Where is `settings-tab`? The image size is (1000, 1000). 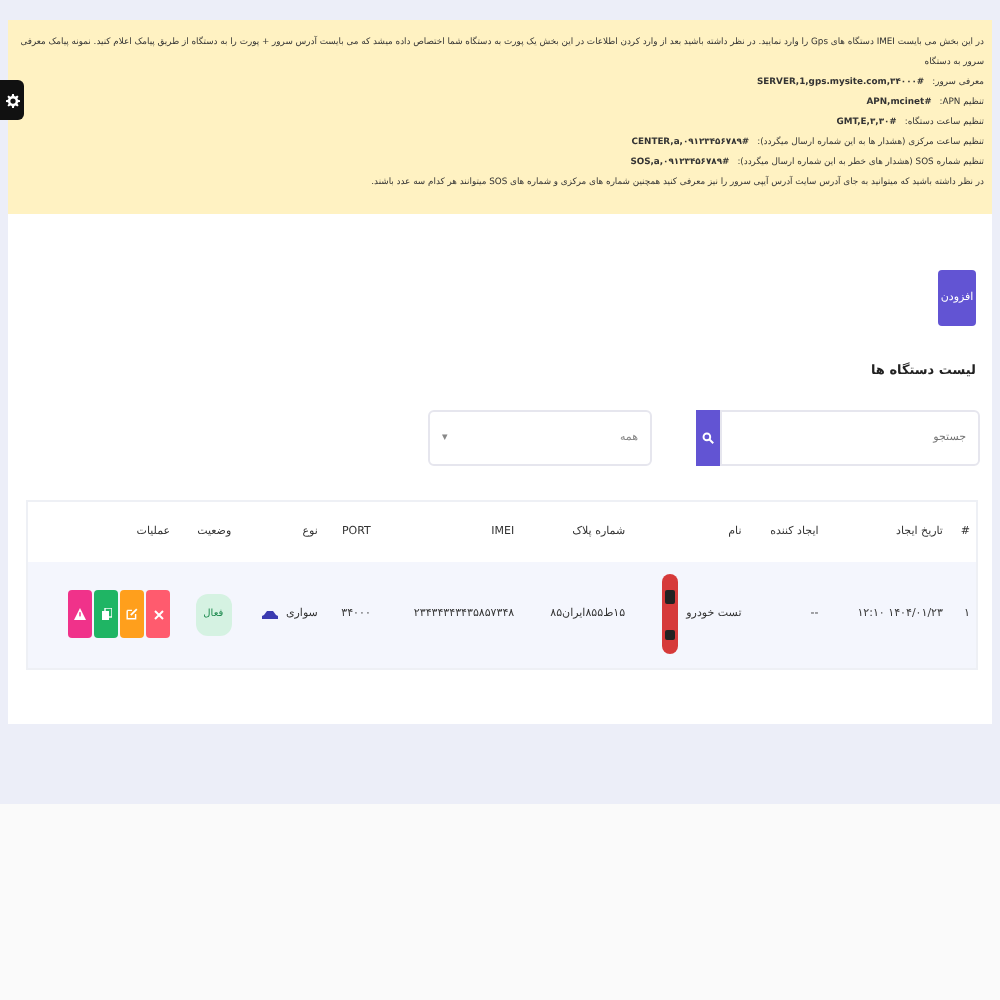
settings-tab is located at coordinates (12, 100).